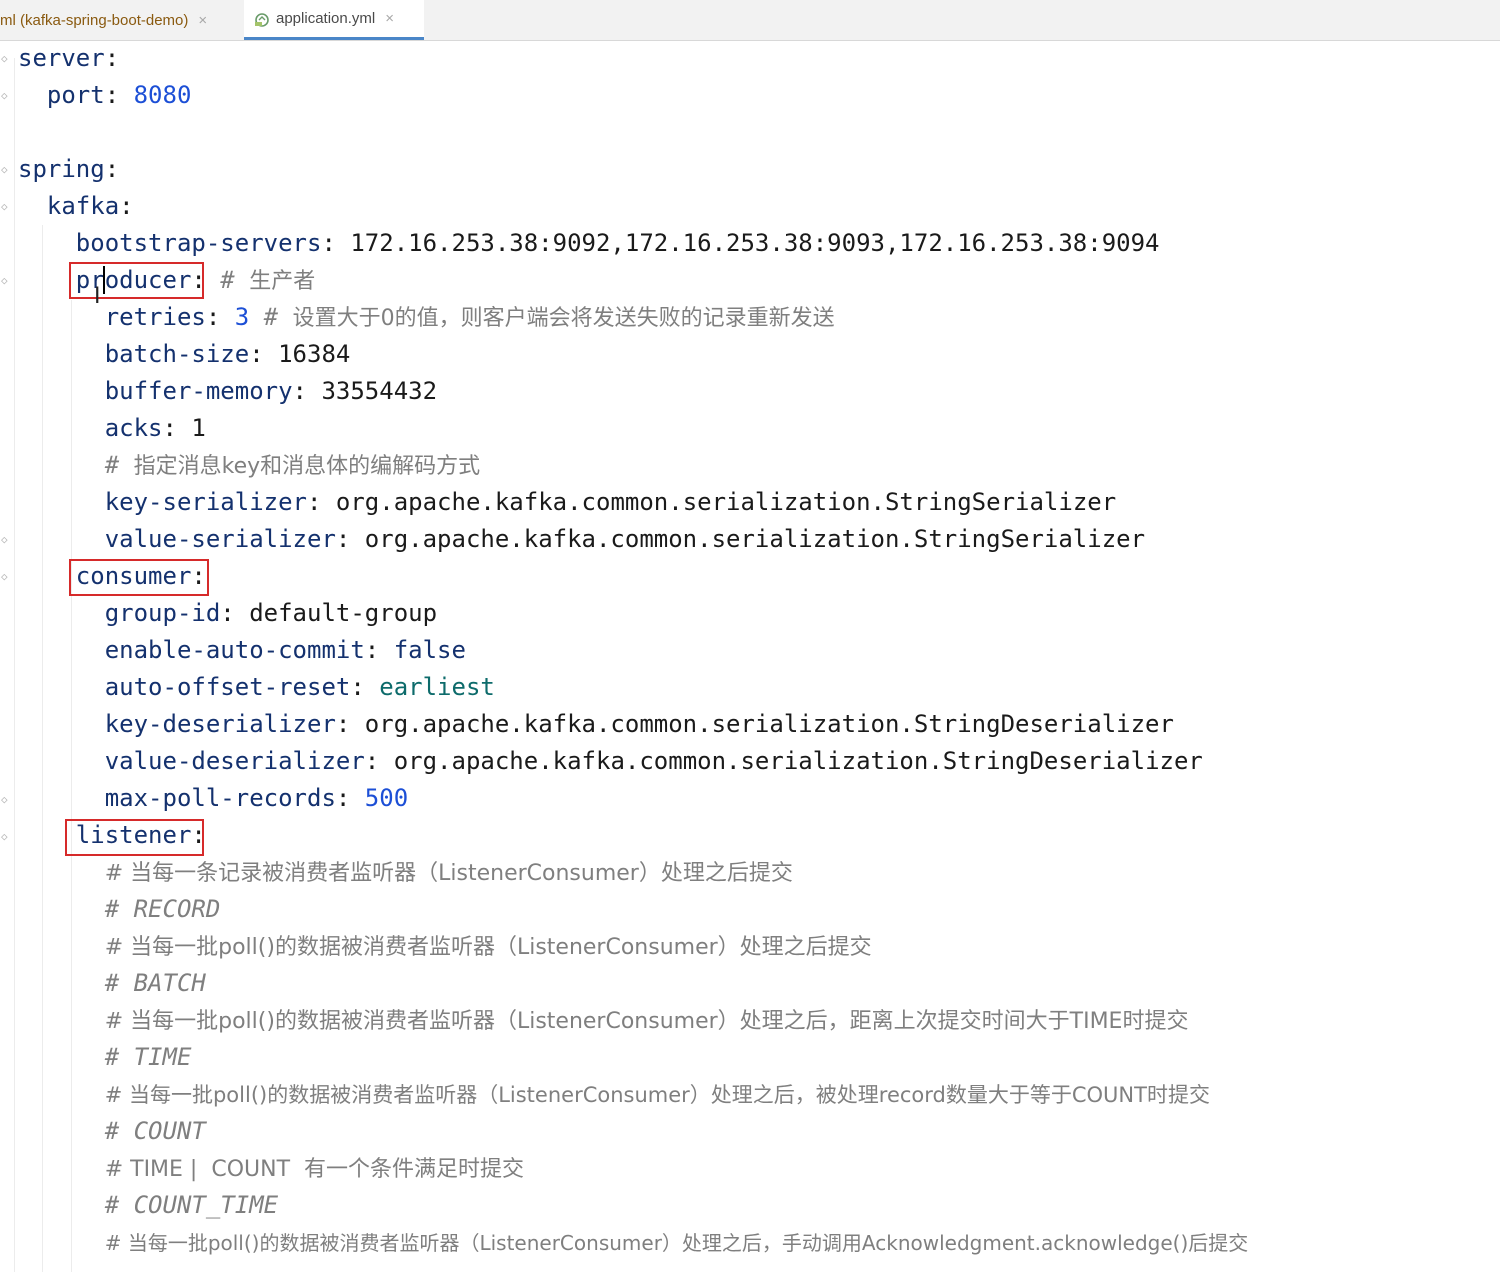 The height and width of the screenshot is (1272, 1500). Describe the element at coordinates (437, 687) in the screenshot. I see `yaml-value: earliest` at that location.